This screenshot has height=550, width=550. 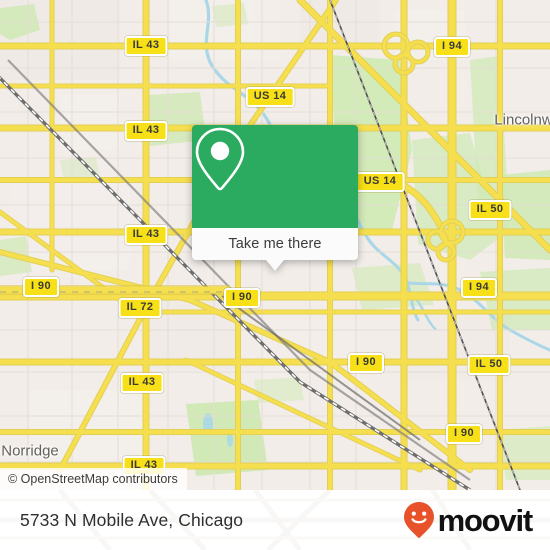 What do you see at coordinates (275, 520) in the screenshot?
I see `footer-bar: 5733 N Mobile Ave, Chicago moovit` at bounding box center [275, 520].